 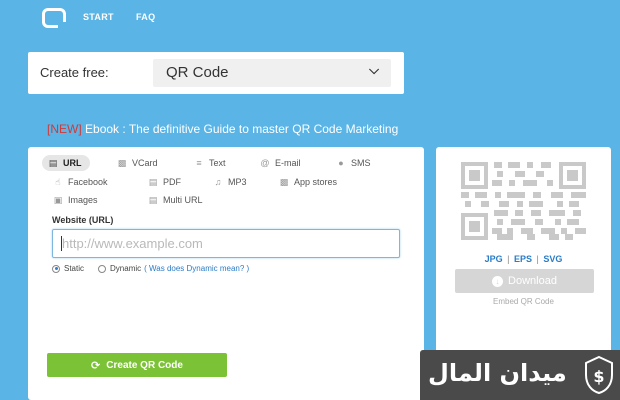 What do you see at coordinates (183, 200) in the screenshot?
I see `tab-label: Multi URL` at bounding box center [183, 200].